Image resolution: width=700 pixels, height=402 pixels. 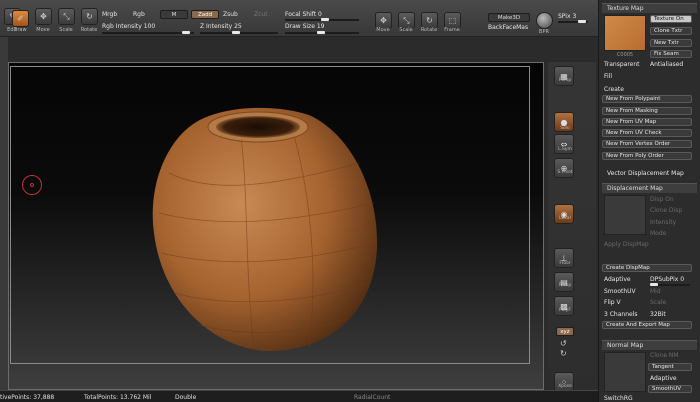 I want to click on tangent-toggle: Tangent, so click(x=670, y=367).